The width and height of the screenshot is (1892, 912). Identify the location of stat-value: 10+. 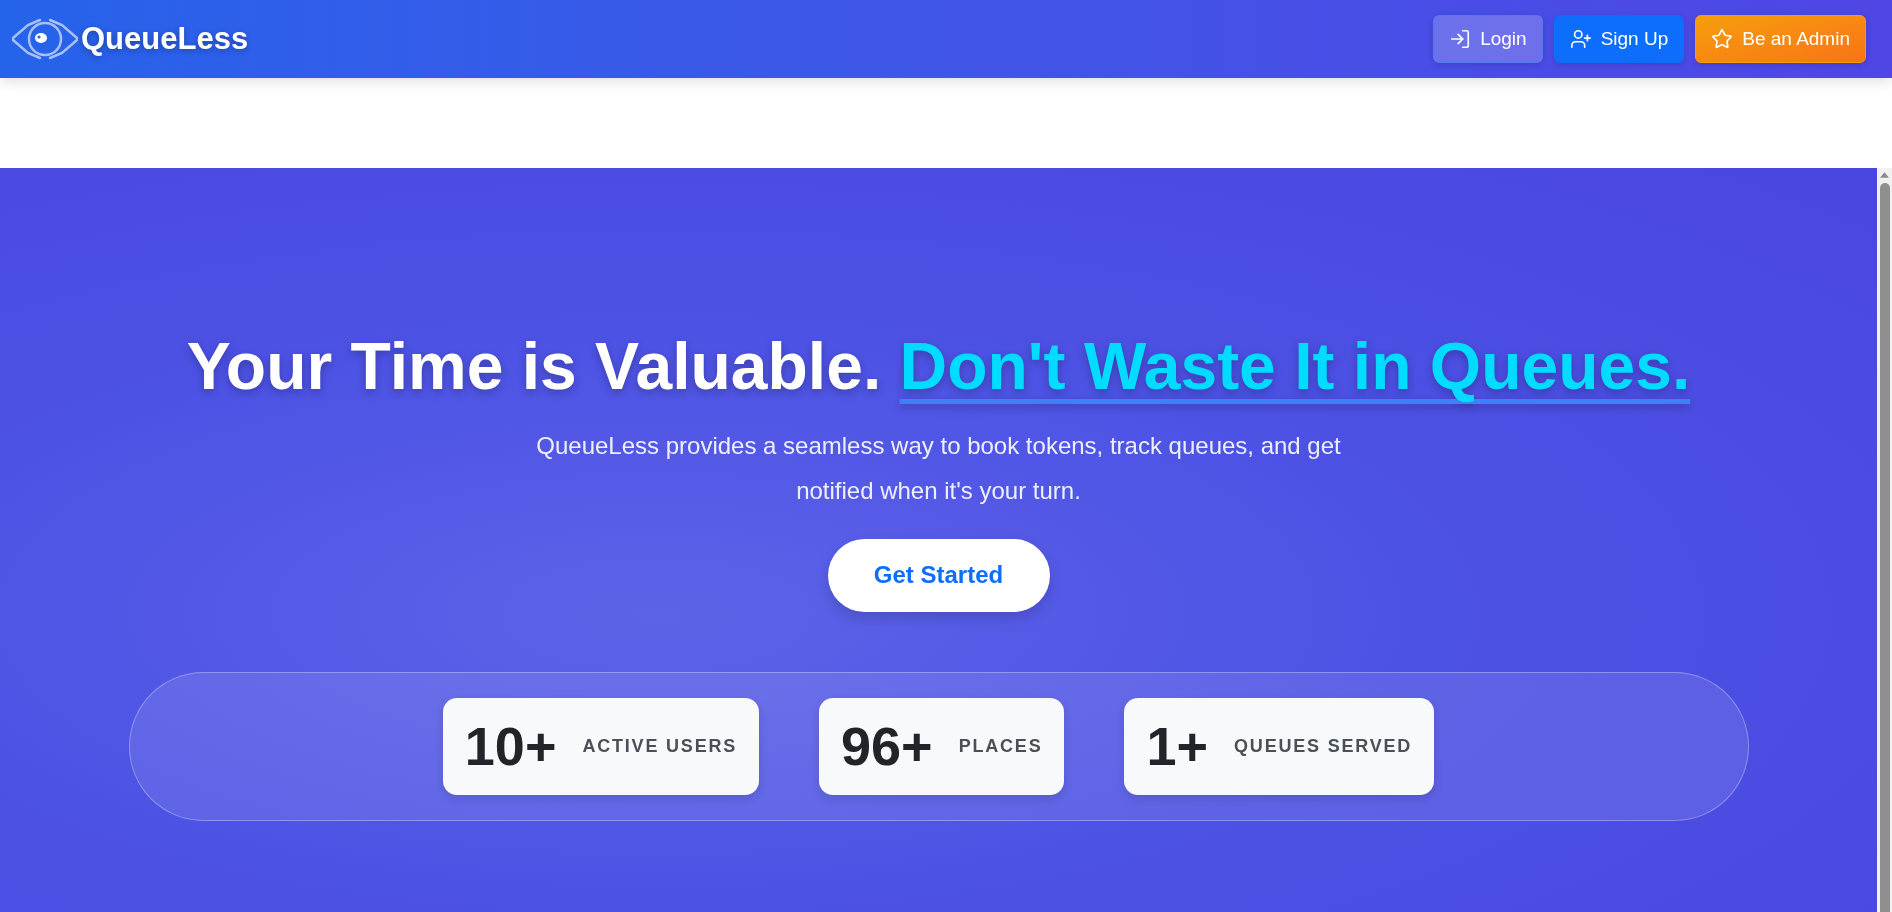
(510, 746).